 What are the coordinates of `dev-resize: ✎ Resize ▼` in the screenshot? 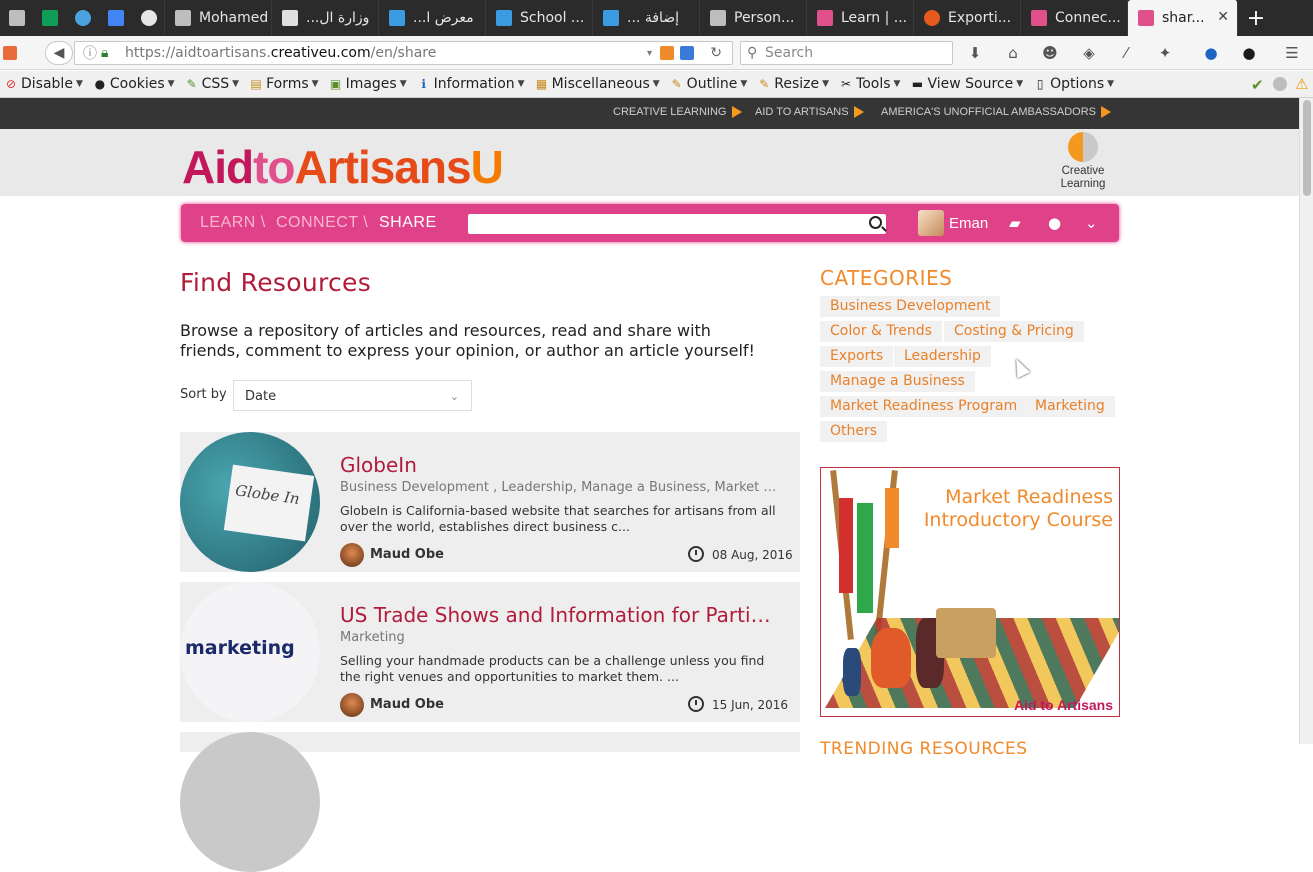 It's located at (793, 84).